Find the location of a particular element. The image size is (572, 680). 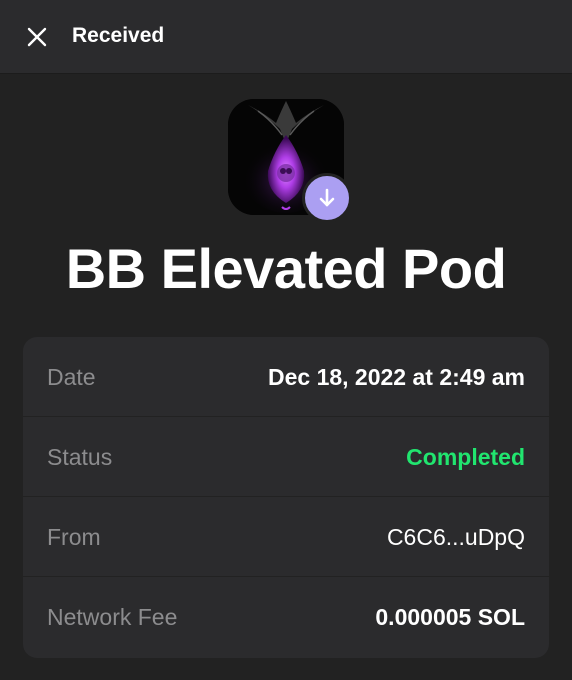

date-label: Date is located at coordinates (71, 377).